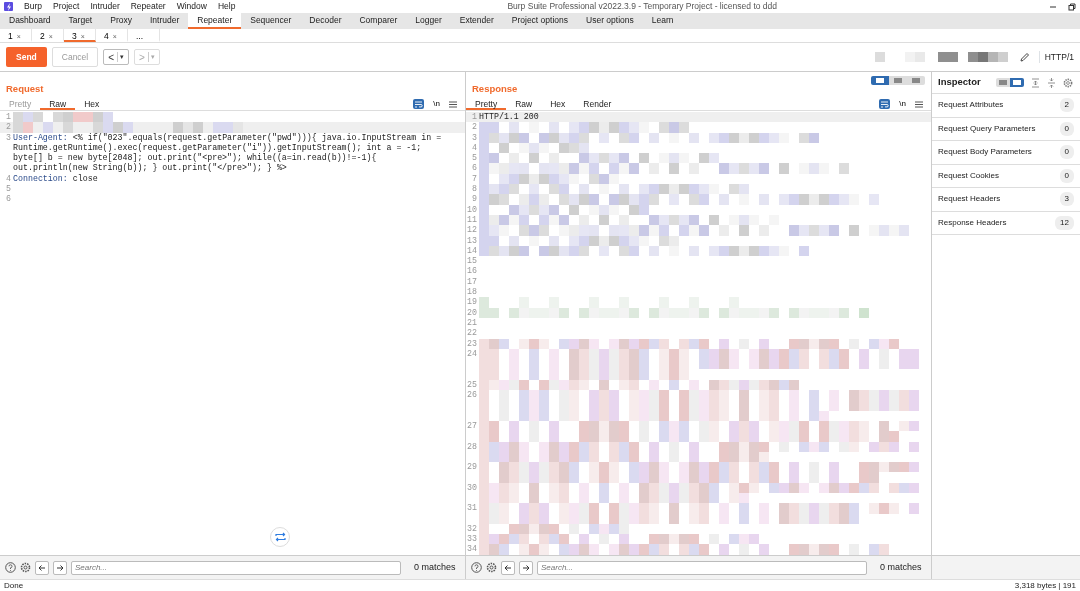  I want to click on line-number: 5, so click(474, 158).